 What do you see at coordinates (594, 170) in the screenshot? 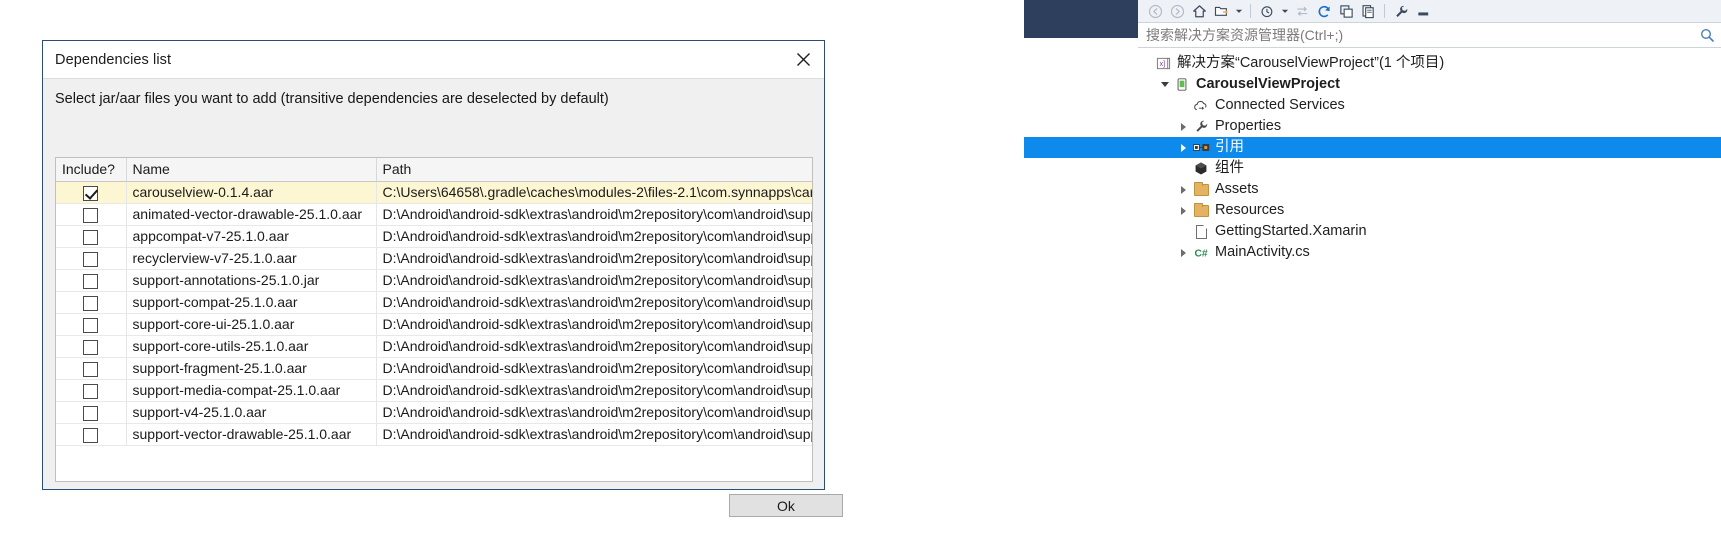
I see `column-header-path: Path` at bounding box center [594, 170].